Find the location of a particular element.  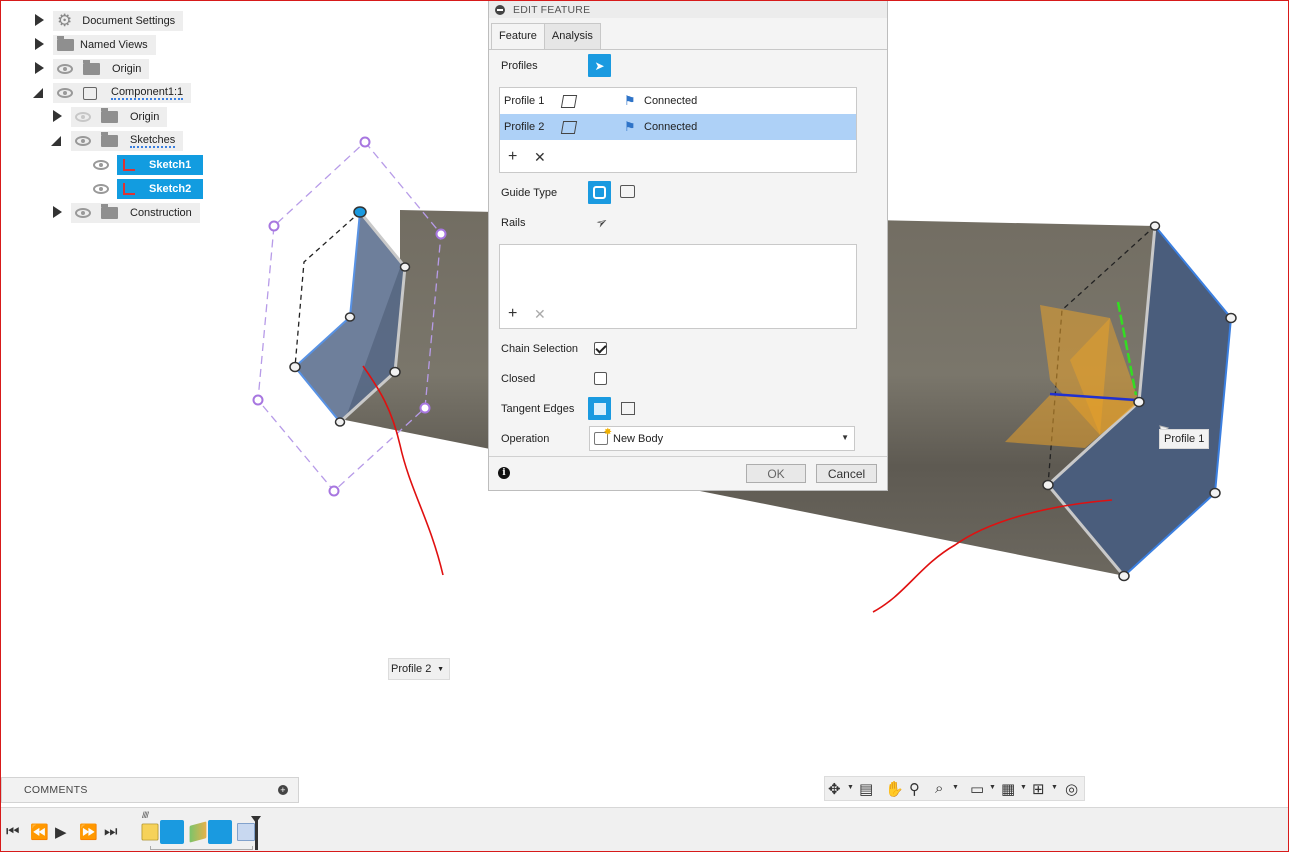

guide-type-centerline-icon is located at coordinates (627, 191).